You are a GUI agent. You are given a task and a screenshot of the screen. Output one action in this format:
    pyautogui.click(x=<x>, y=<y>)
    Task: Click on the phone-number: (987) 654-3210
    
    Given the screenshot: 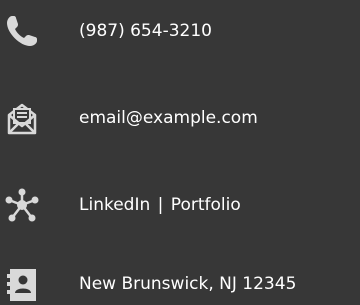 What is the action you would take?
    pyautogui.click(x=145, y=31)
    